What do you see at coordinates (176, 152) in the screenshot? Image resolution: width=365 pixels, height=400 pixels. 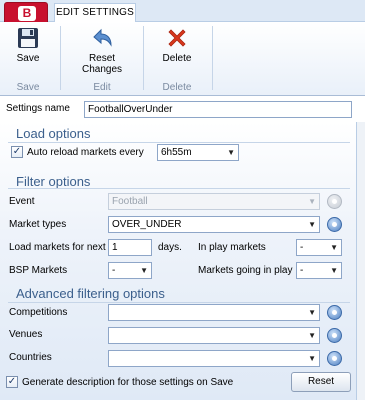 I see `auto-reload-interval-value: 6h55m` at bounding box center [176, 152].